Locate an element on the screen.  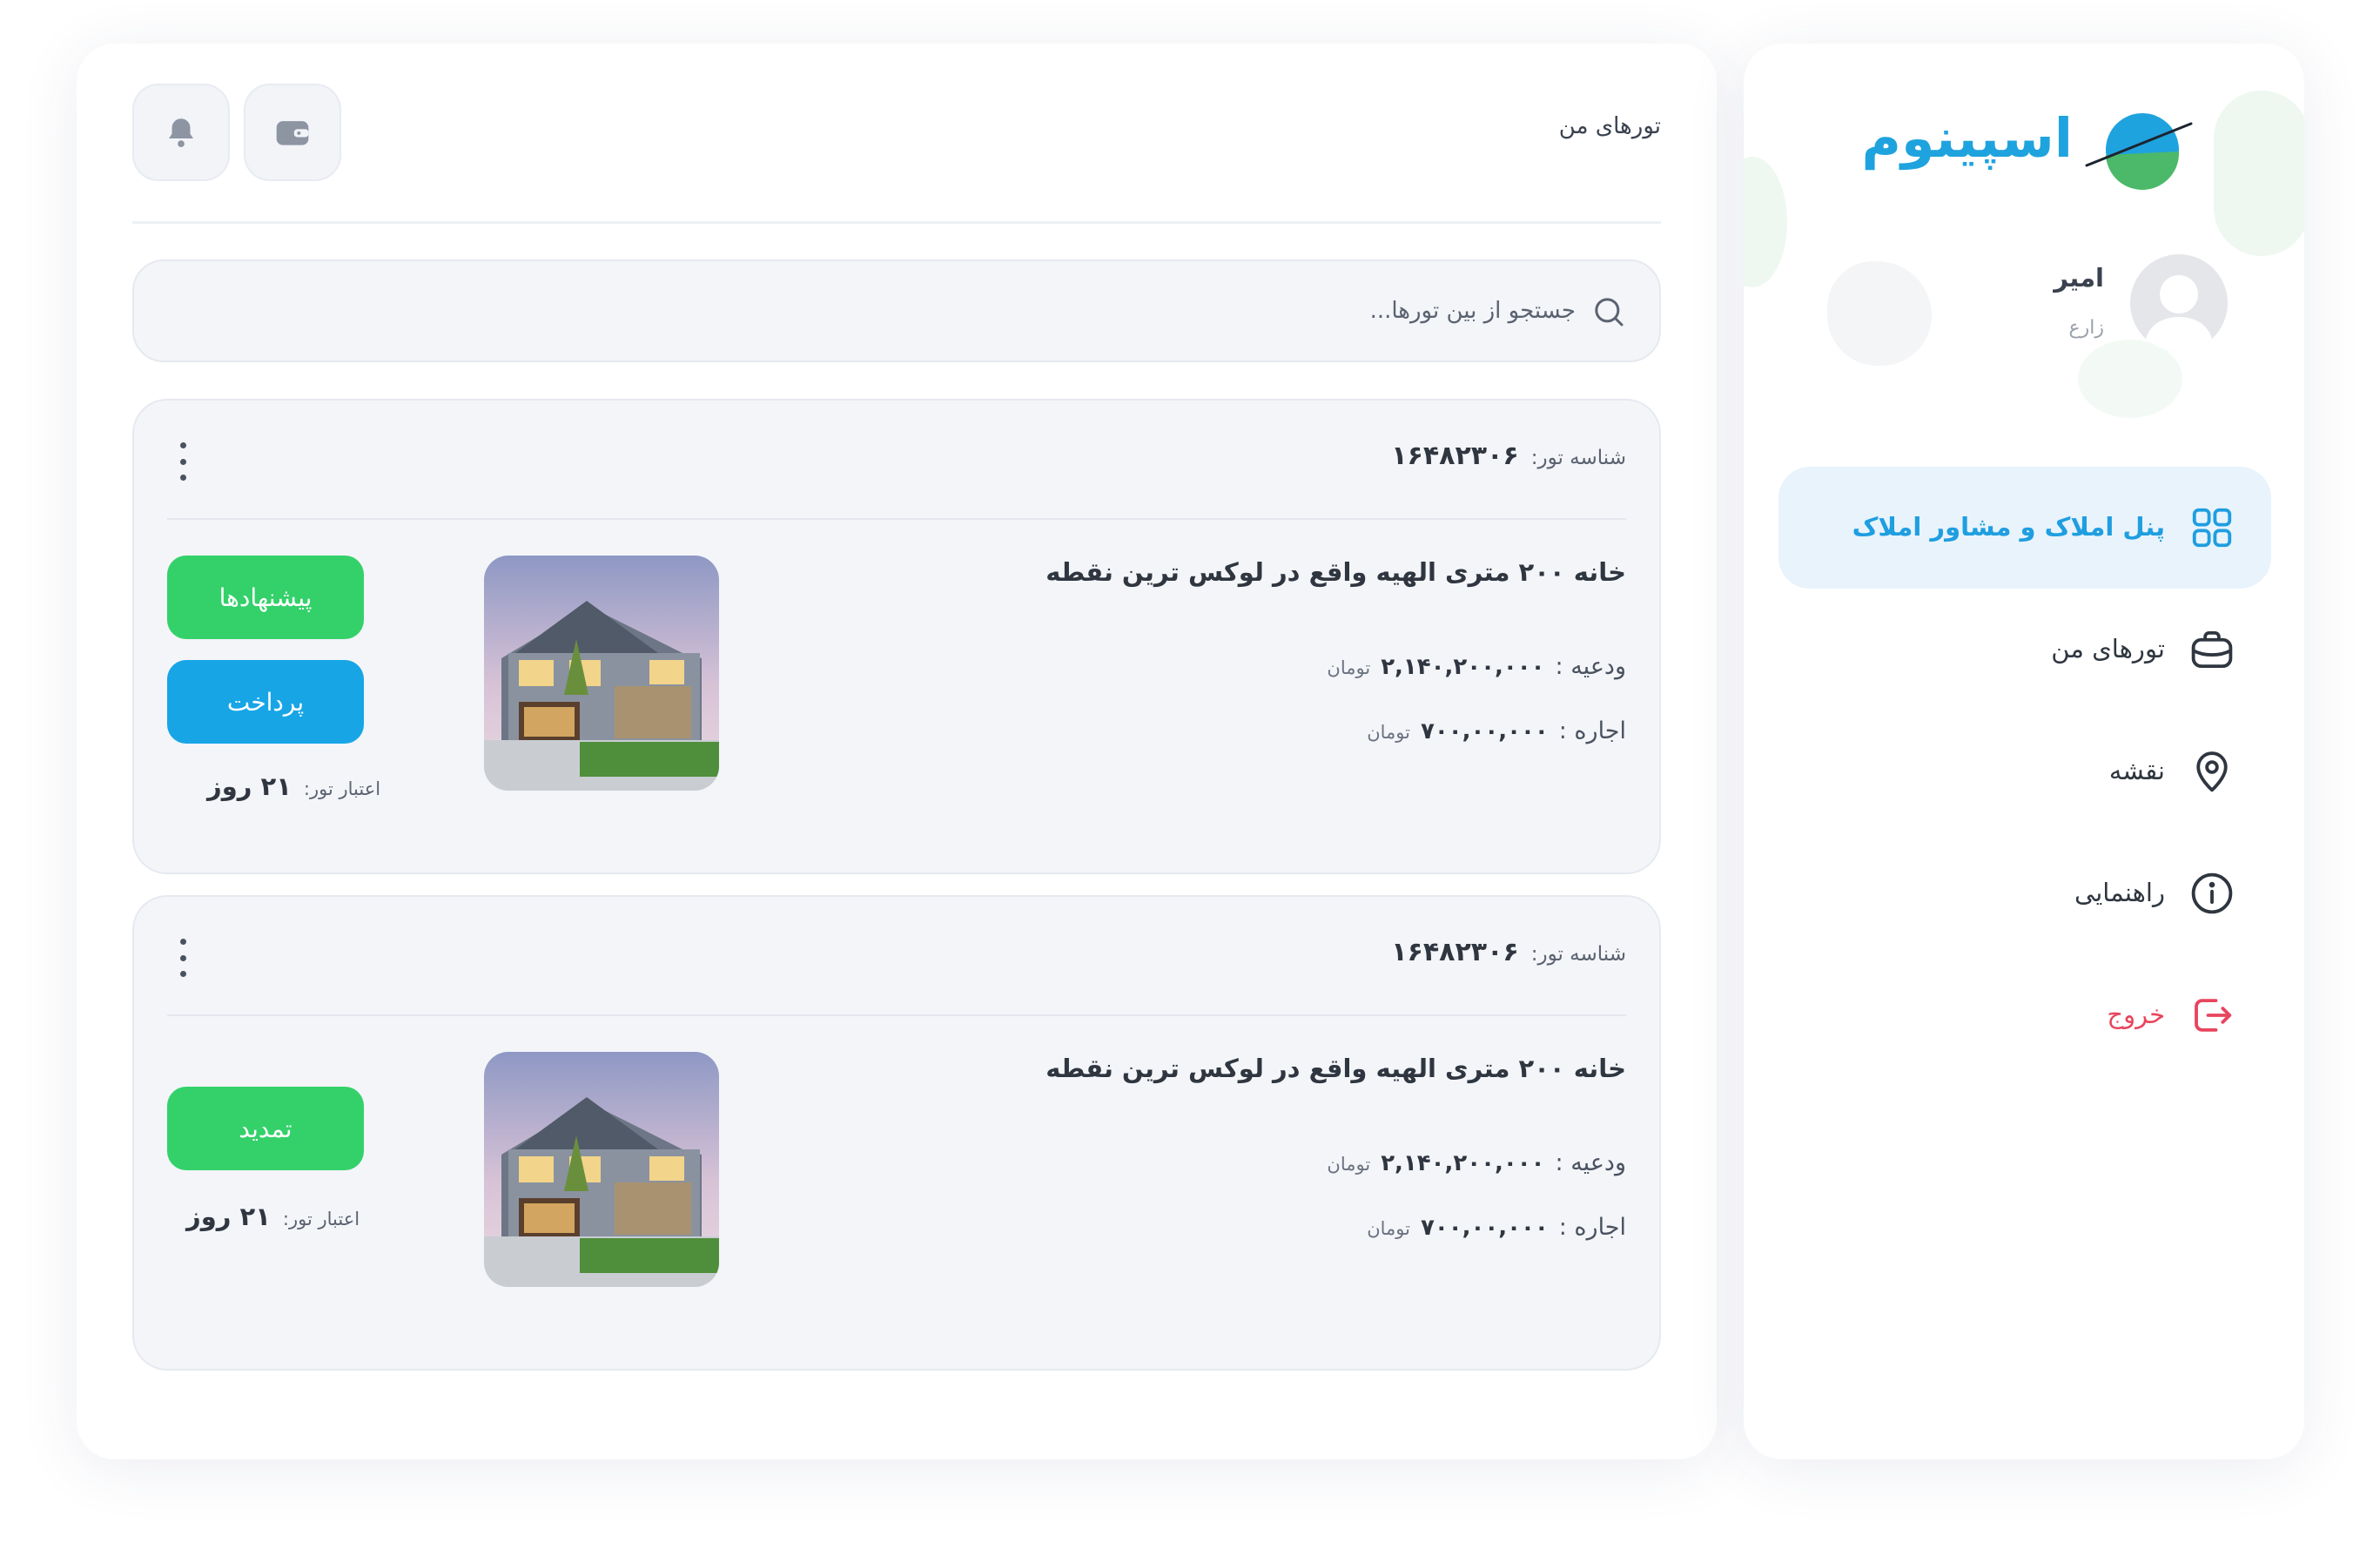
nav-label-my-tours: تورهای من is located at coordinates (2108, 648).